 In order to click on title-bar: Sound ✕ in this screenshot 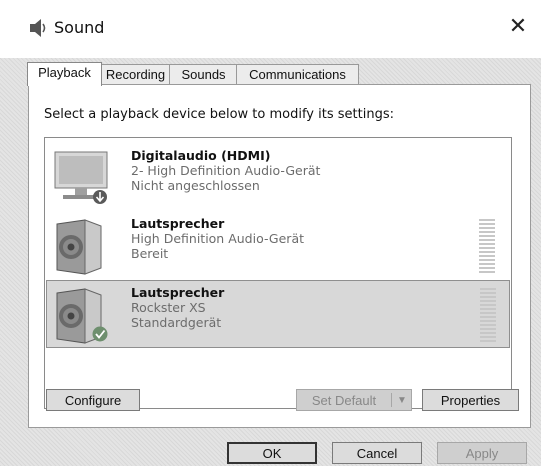, I will do `click(270, 29)`.